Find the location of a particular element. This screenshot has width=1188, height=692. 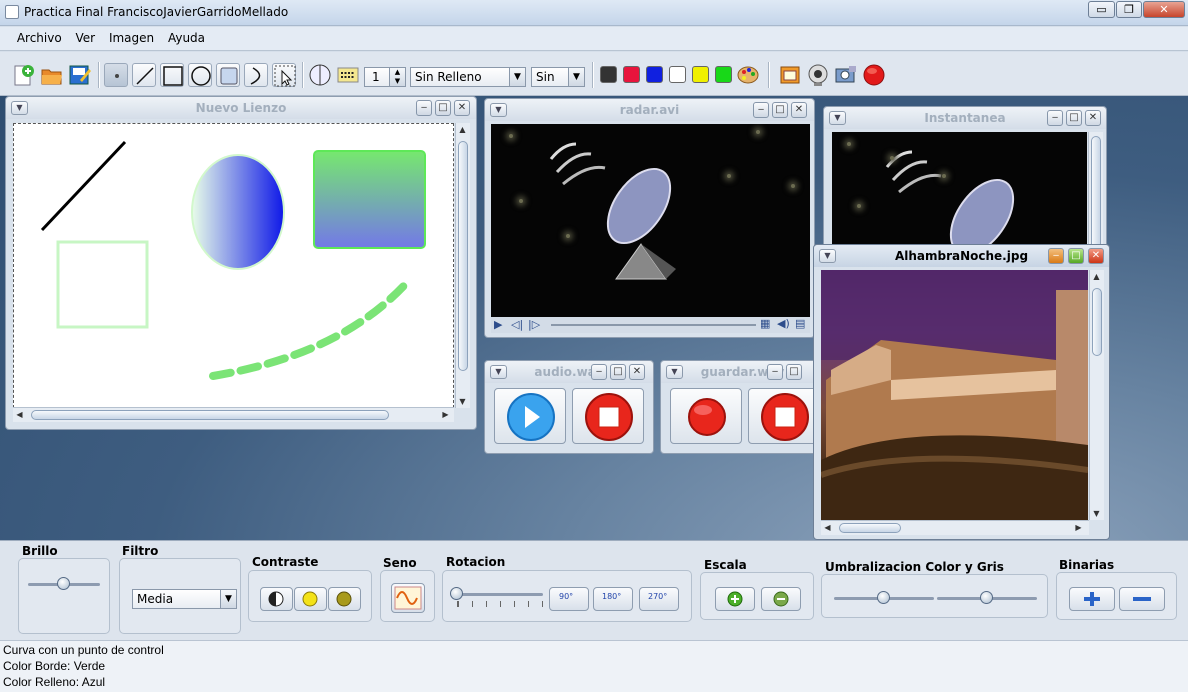

rewind-icon: ◁| is located at coordinates (517, 324).